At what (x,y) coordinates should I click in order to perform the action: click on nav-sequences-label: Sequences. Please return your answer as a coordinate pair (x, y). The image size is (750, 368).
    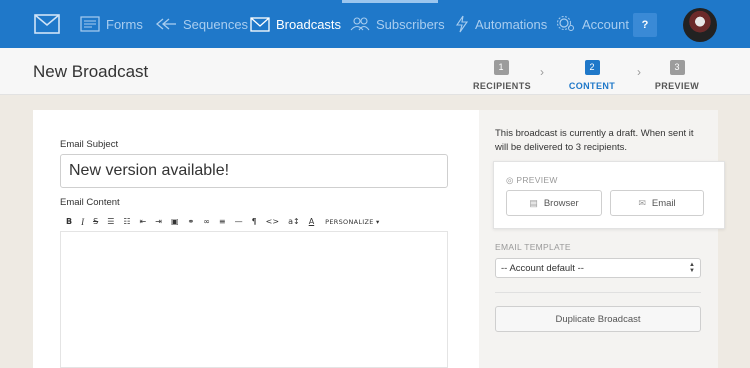
    Looking at the image, I should click on (216, 24).